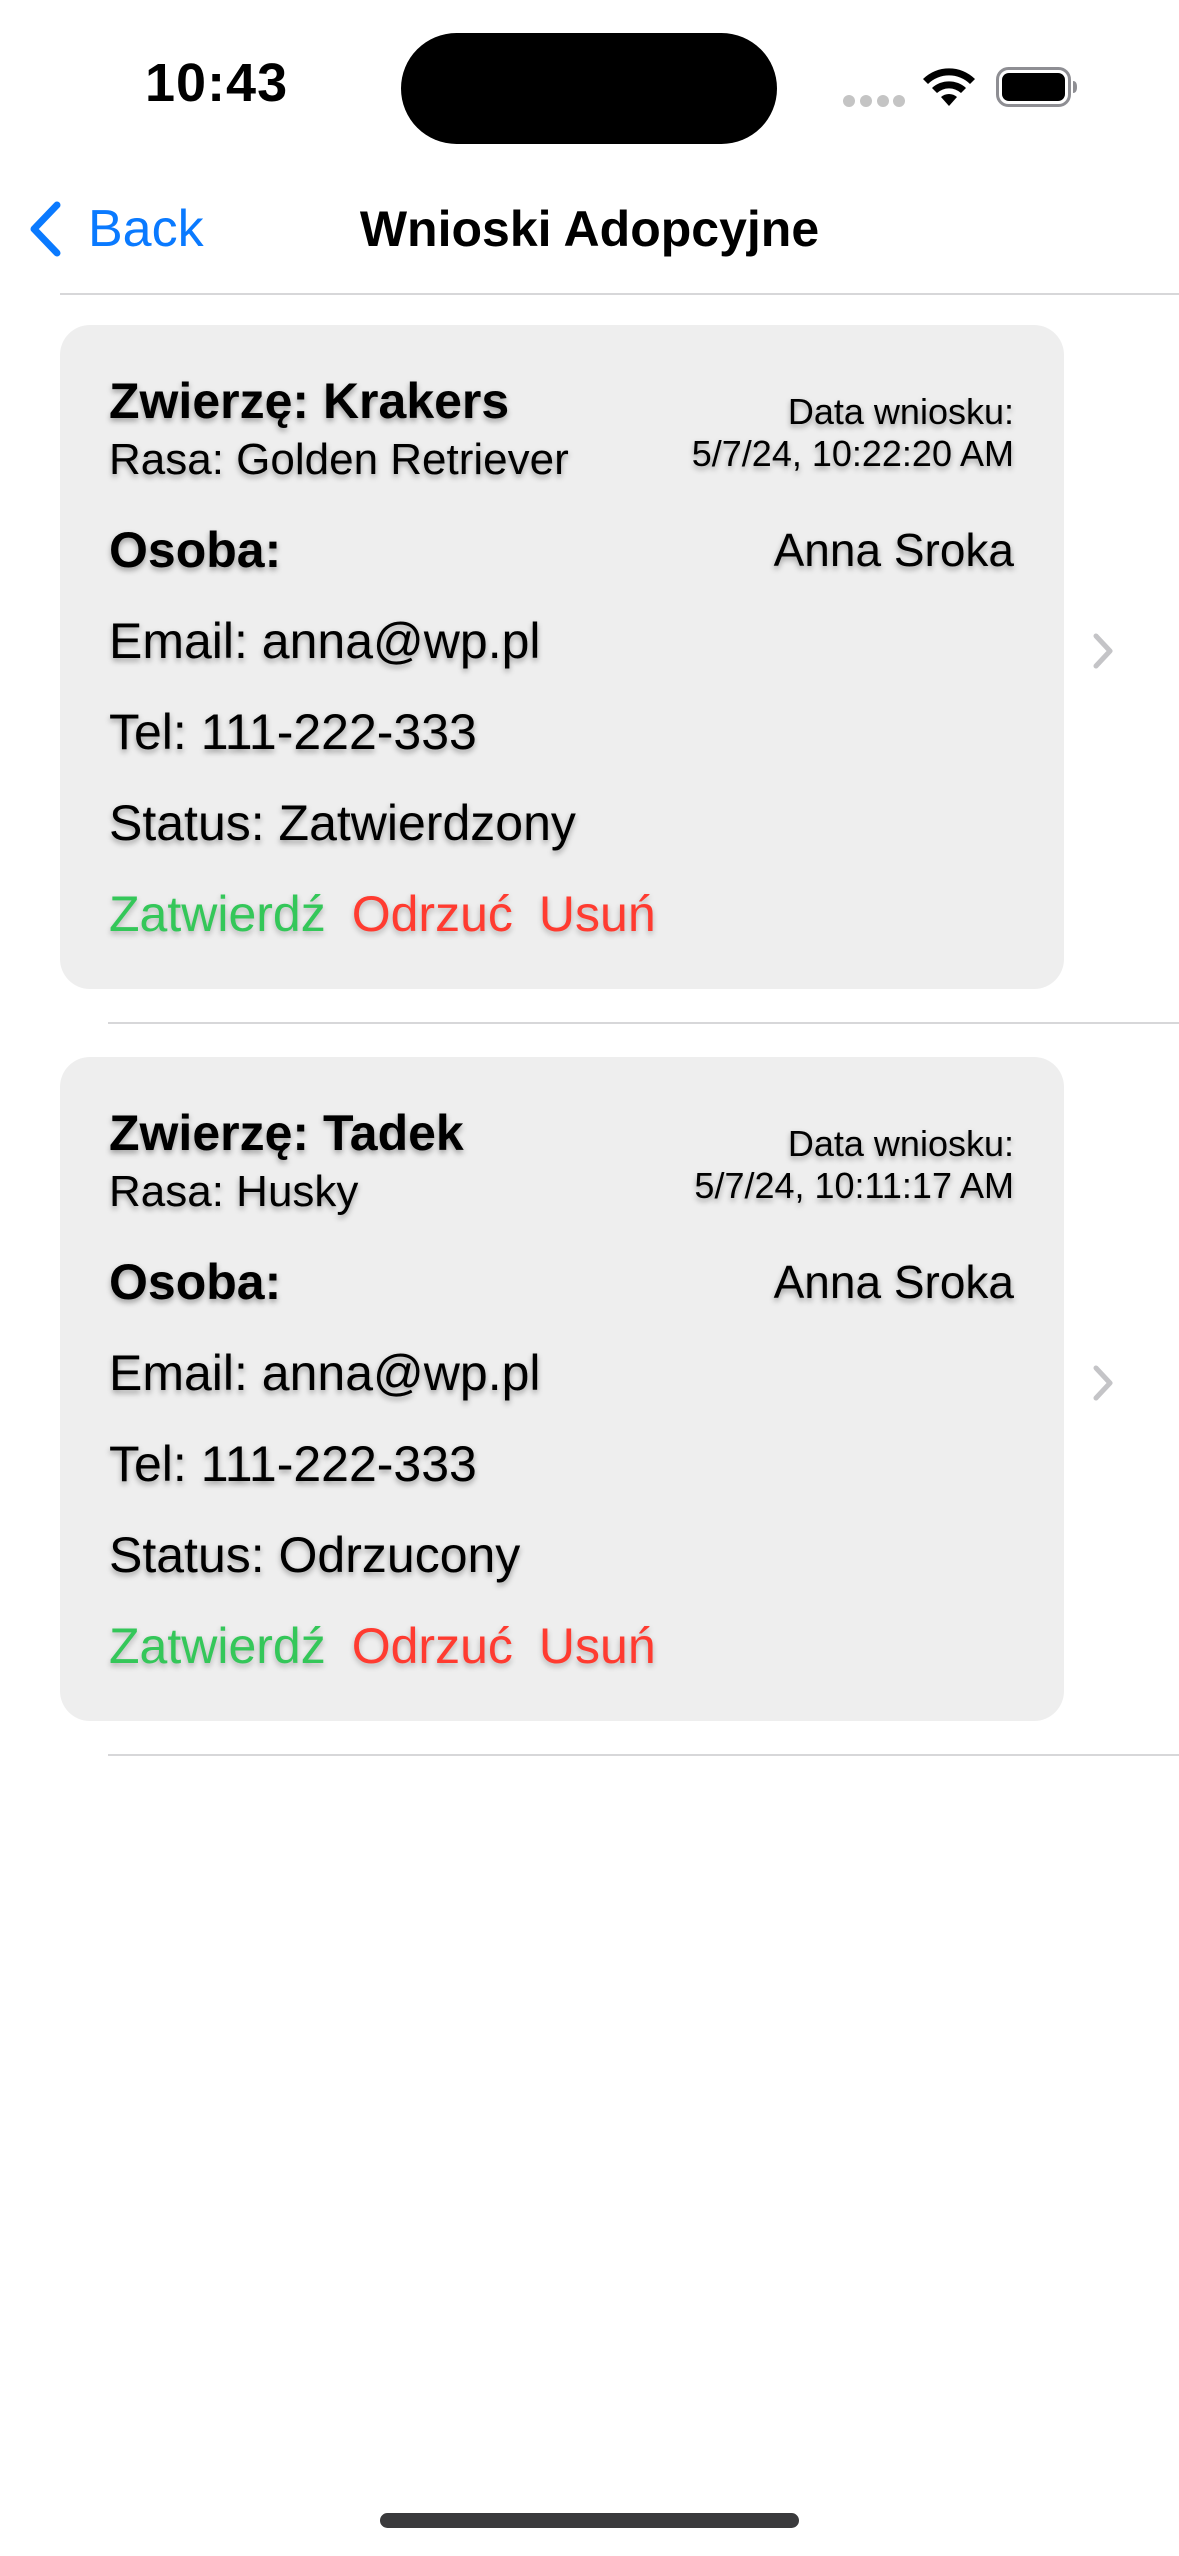 This screenshot has width=1179, height=2556. What do you see at coordinates (854, 1185) in the screenshot?
I see `request-date: 5/7/24, 10:11:17 AM` at bounding box center [854, 1185].